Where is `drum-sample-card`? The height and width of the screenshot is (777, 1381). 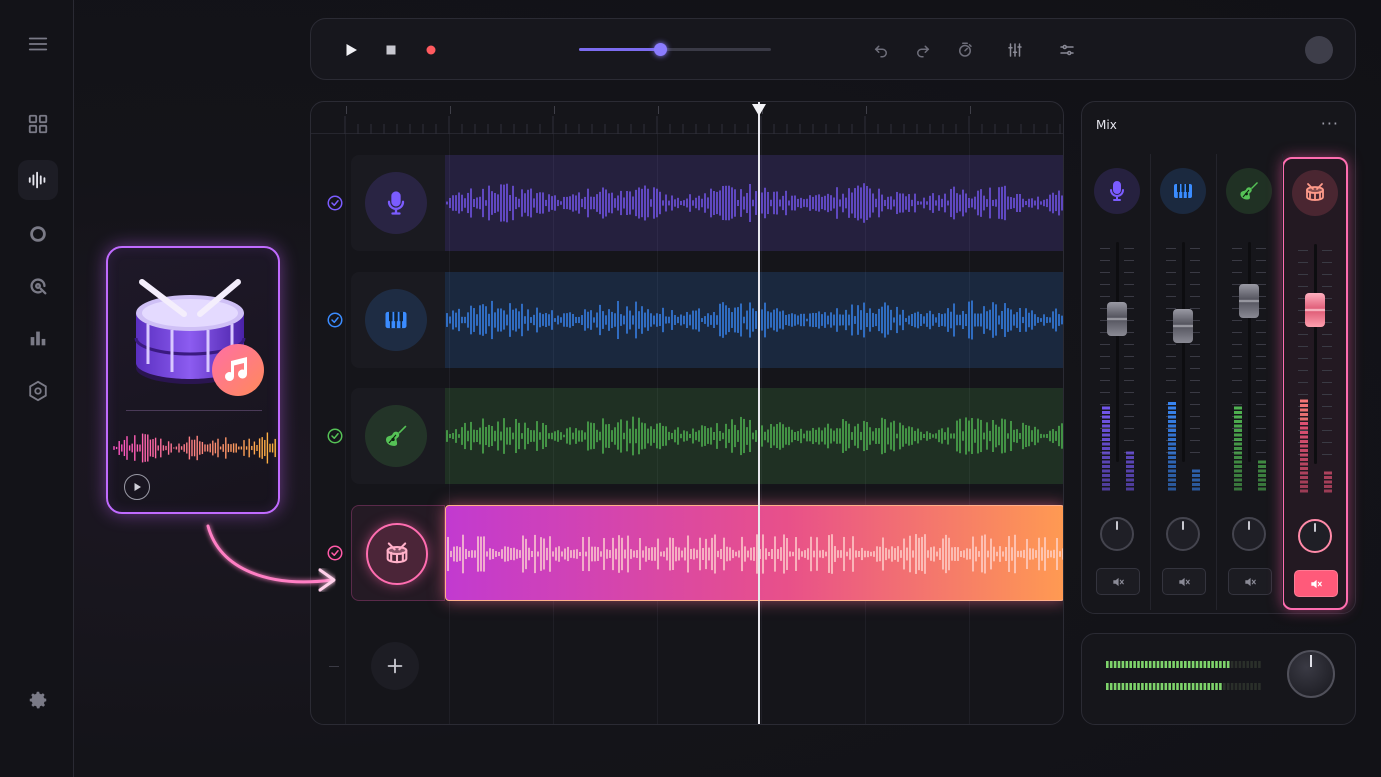
drum-sample-card is located at coordinates (193, 380).